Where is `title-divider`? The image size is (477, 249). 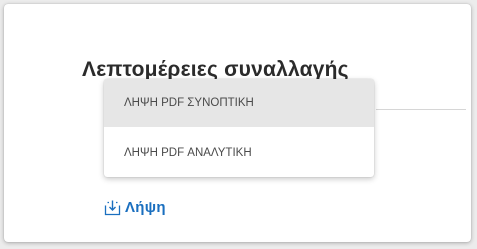 title-divider is located at coordinates (421, 109).